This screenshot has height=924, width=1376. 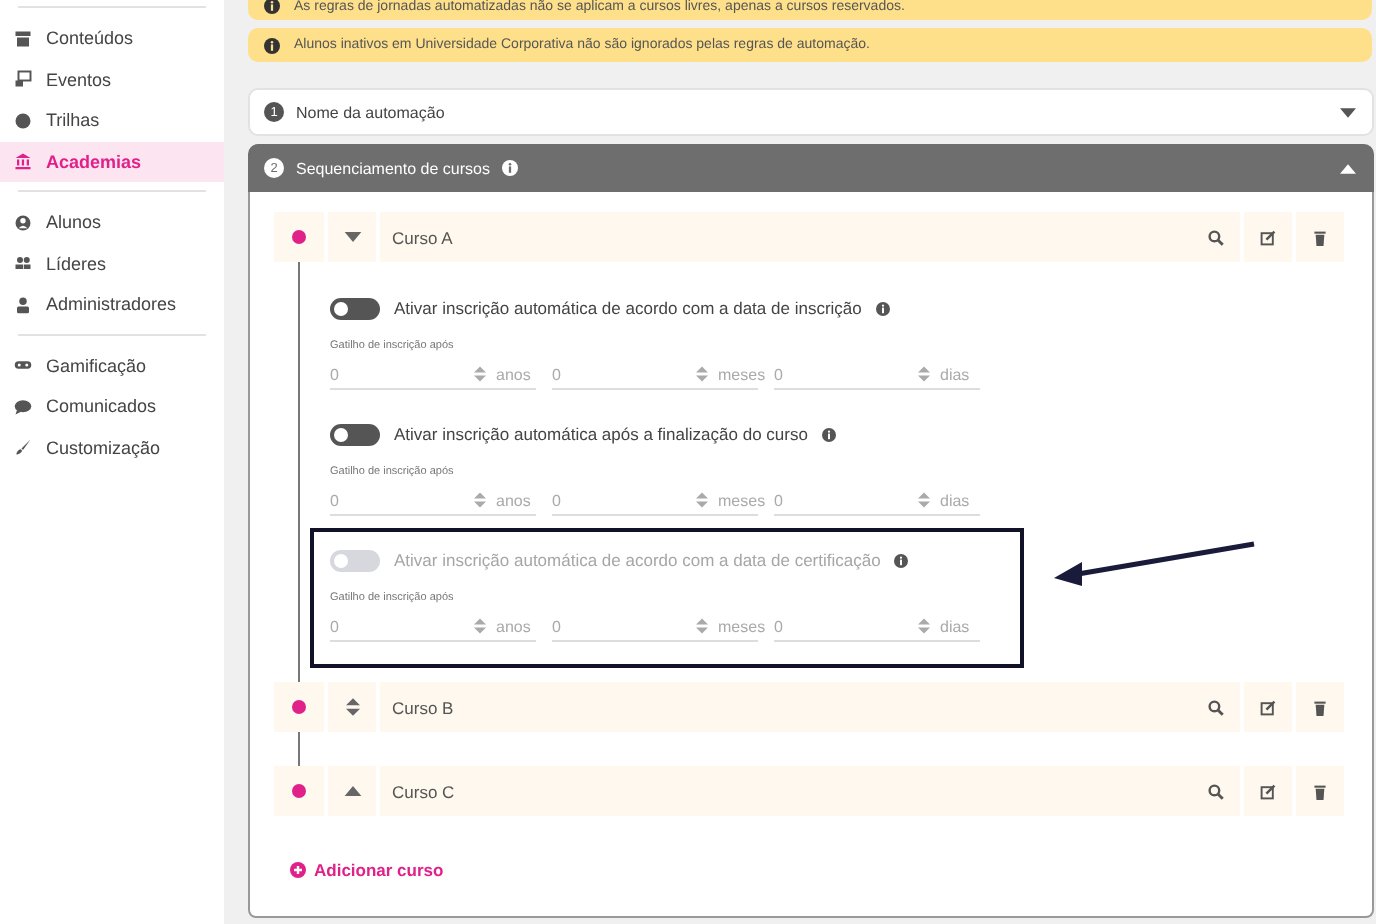 What do you see at coordinates (112, 79) in the screenshot?
I see `sidebar-item: Eventos` at bounding box center [112, 79].